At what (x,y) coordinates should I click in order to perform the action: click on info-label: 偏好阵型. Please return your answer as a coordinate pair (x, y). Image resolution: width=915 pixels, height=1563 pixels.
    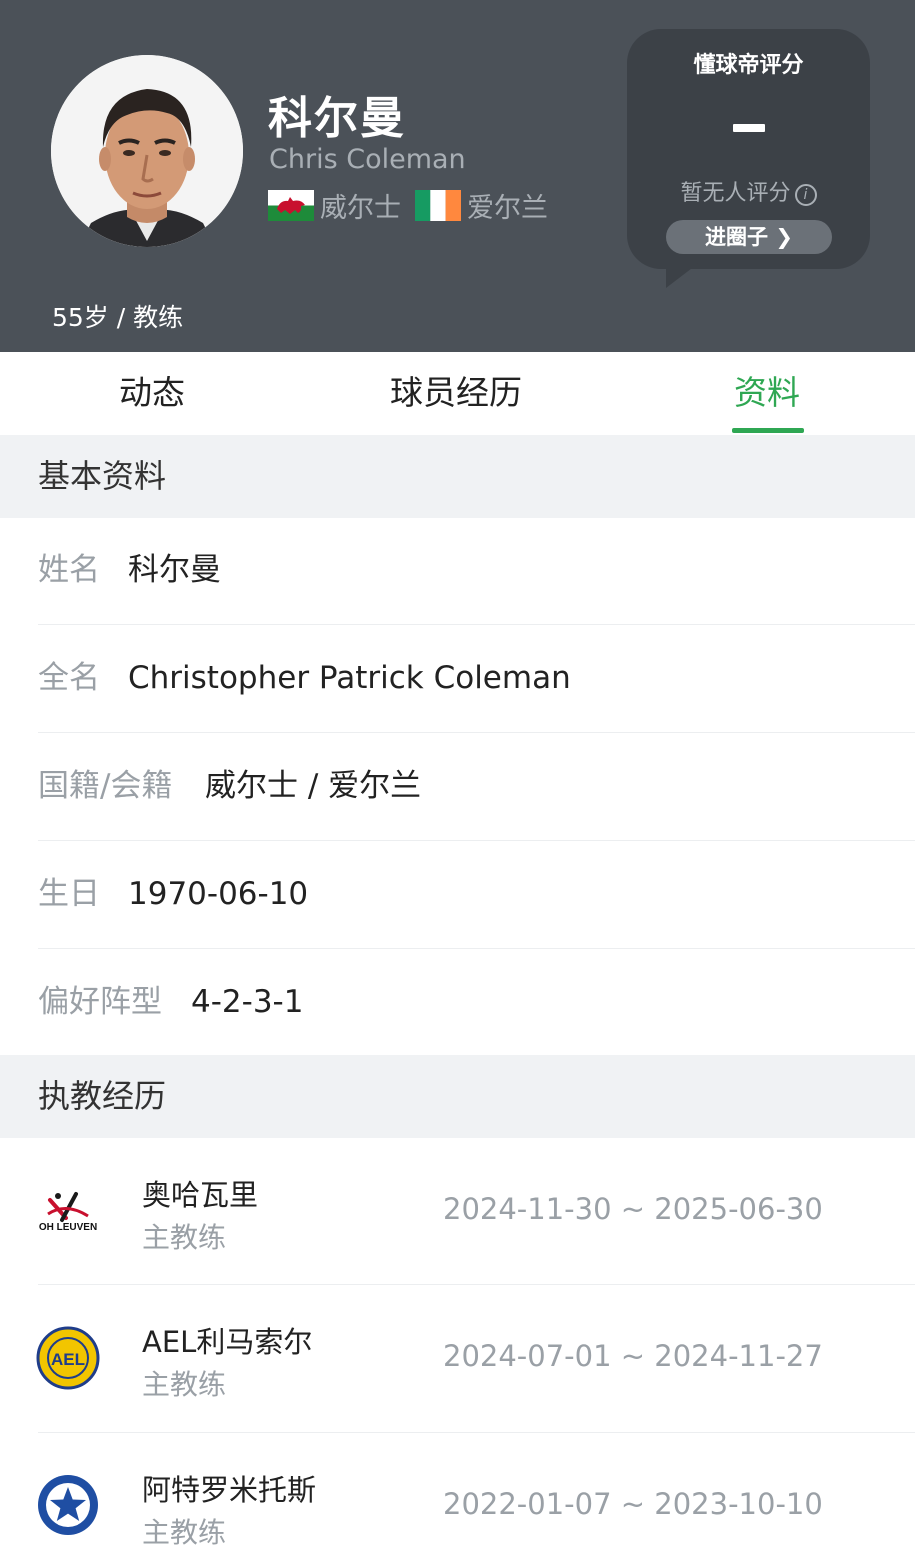
    Looking at the image, I should click on (100, 1002).